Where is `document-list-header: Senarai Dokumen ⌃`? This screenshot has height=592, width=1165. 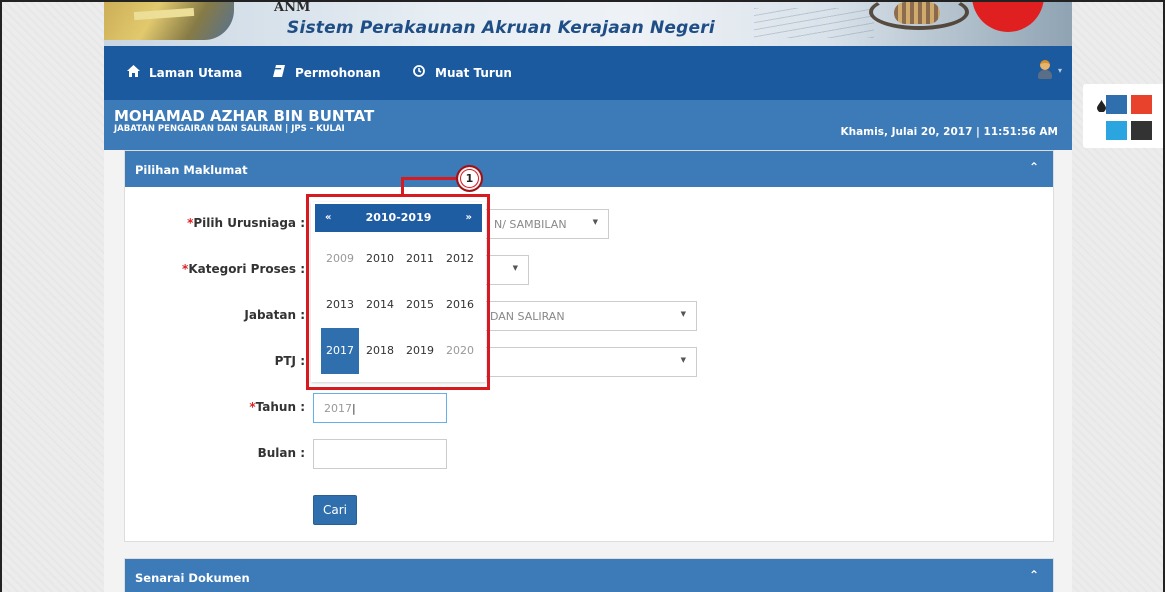
document-list-header: Senarai Dokumen ⌃ is located at coordinates (589, 575).